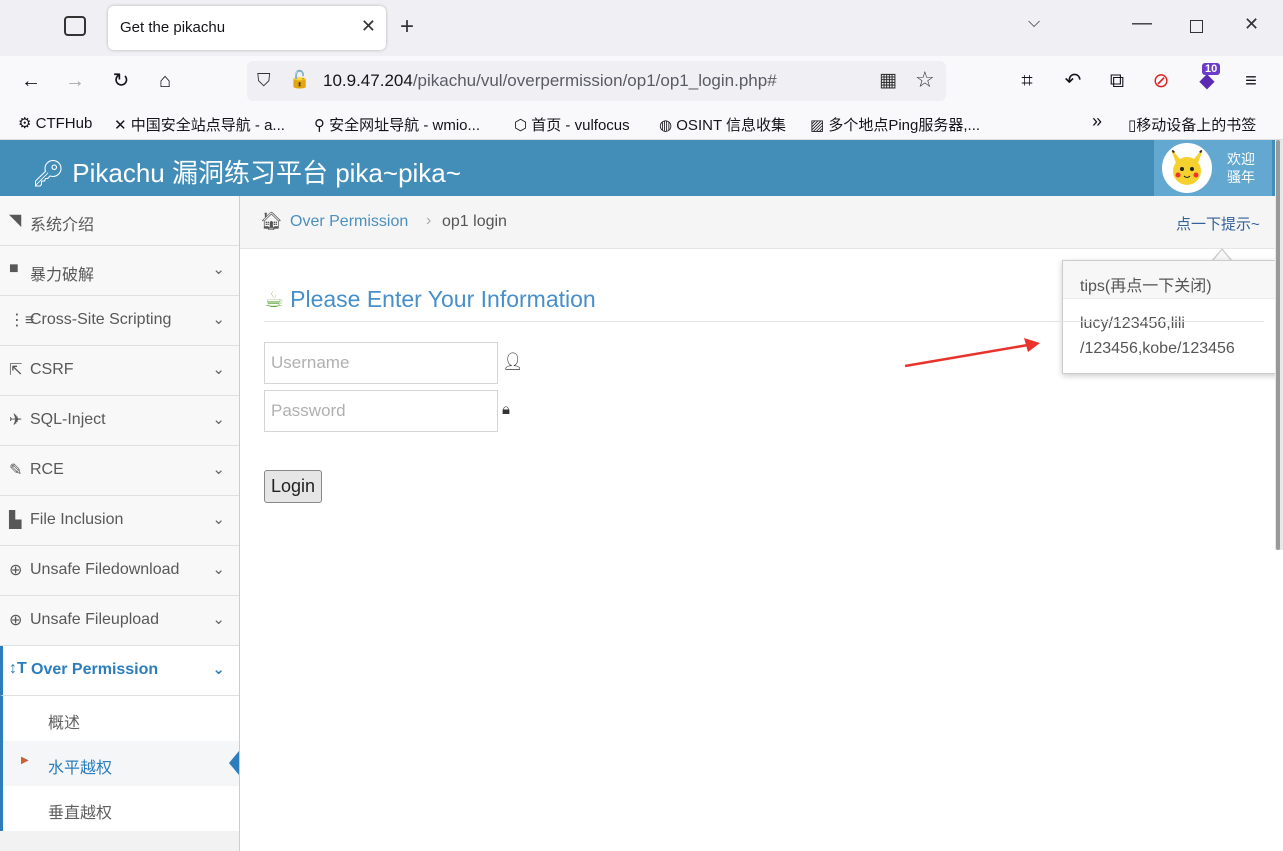  I want to click on app-header: 🔑︎ Pikachu 漏洞练习平台 pika~pika~ 欢迎 骚年, so click(641, 168).